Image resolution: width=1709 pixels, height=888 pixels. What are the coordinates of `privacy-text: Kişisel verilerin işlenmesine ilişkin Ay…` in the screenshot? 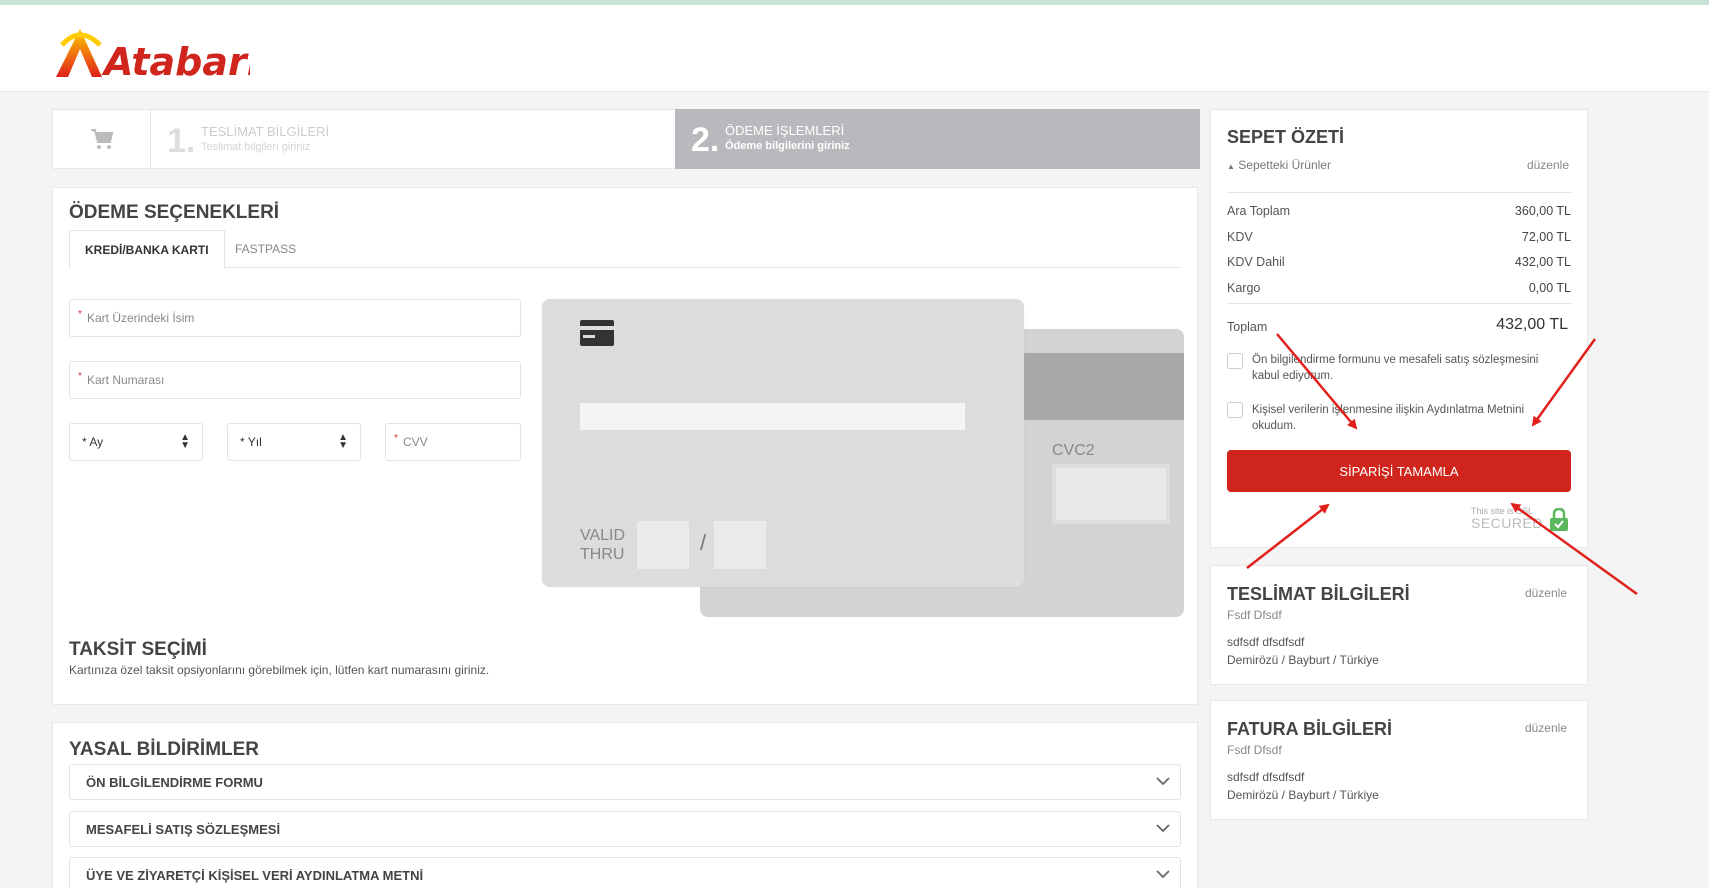 It's located at (1388, 418).